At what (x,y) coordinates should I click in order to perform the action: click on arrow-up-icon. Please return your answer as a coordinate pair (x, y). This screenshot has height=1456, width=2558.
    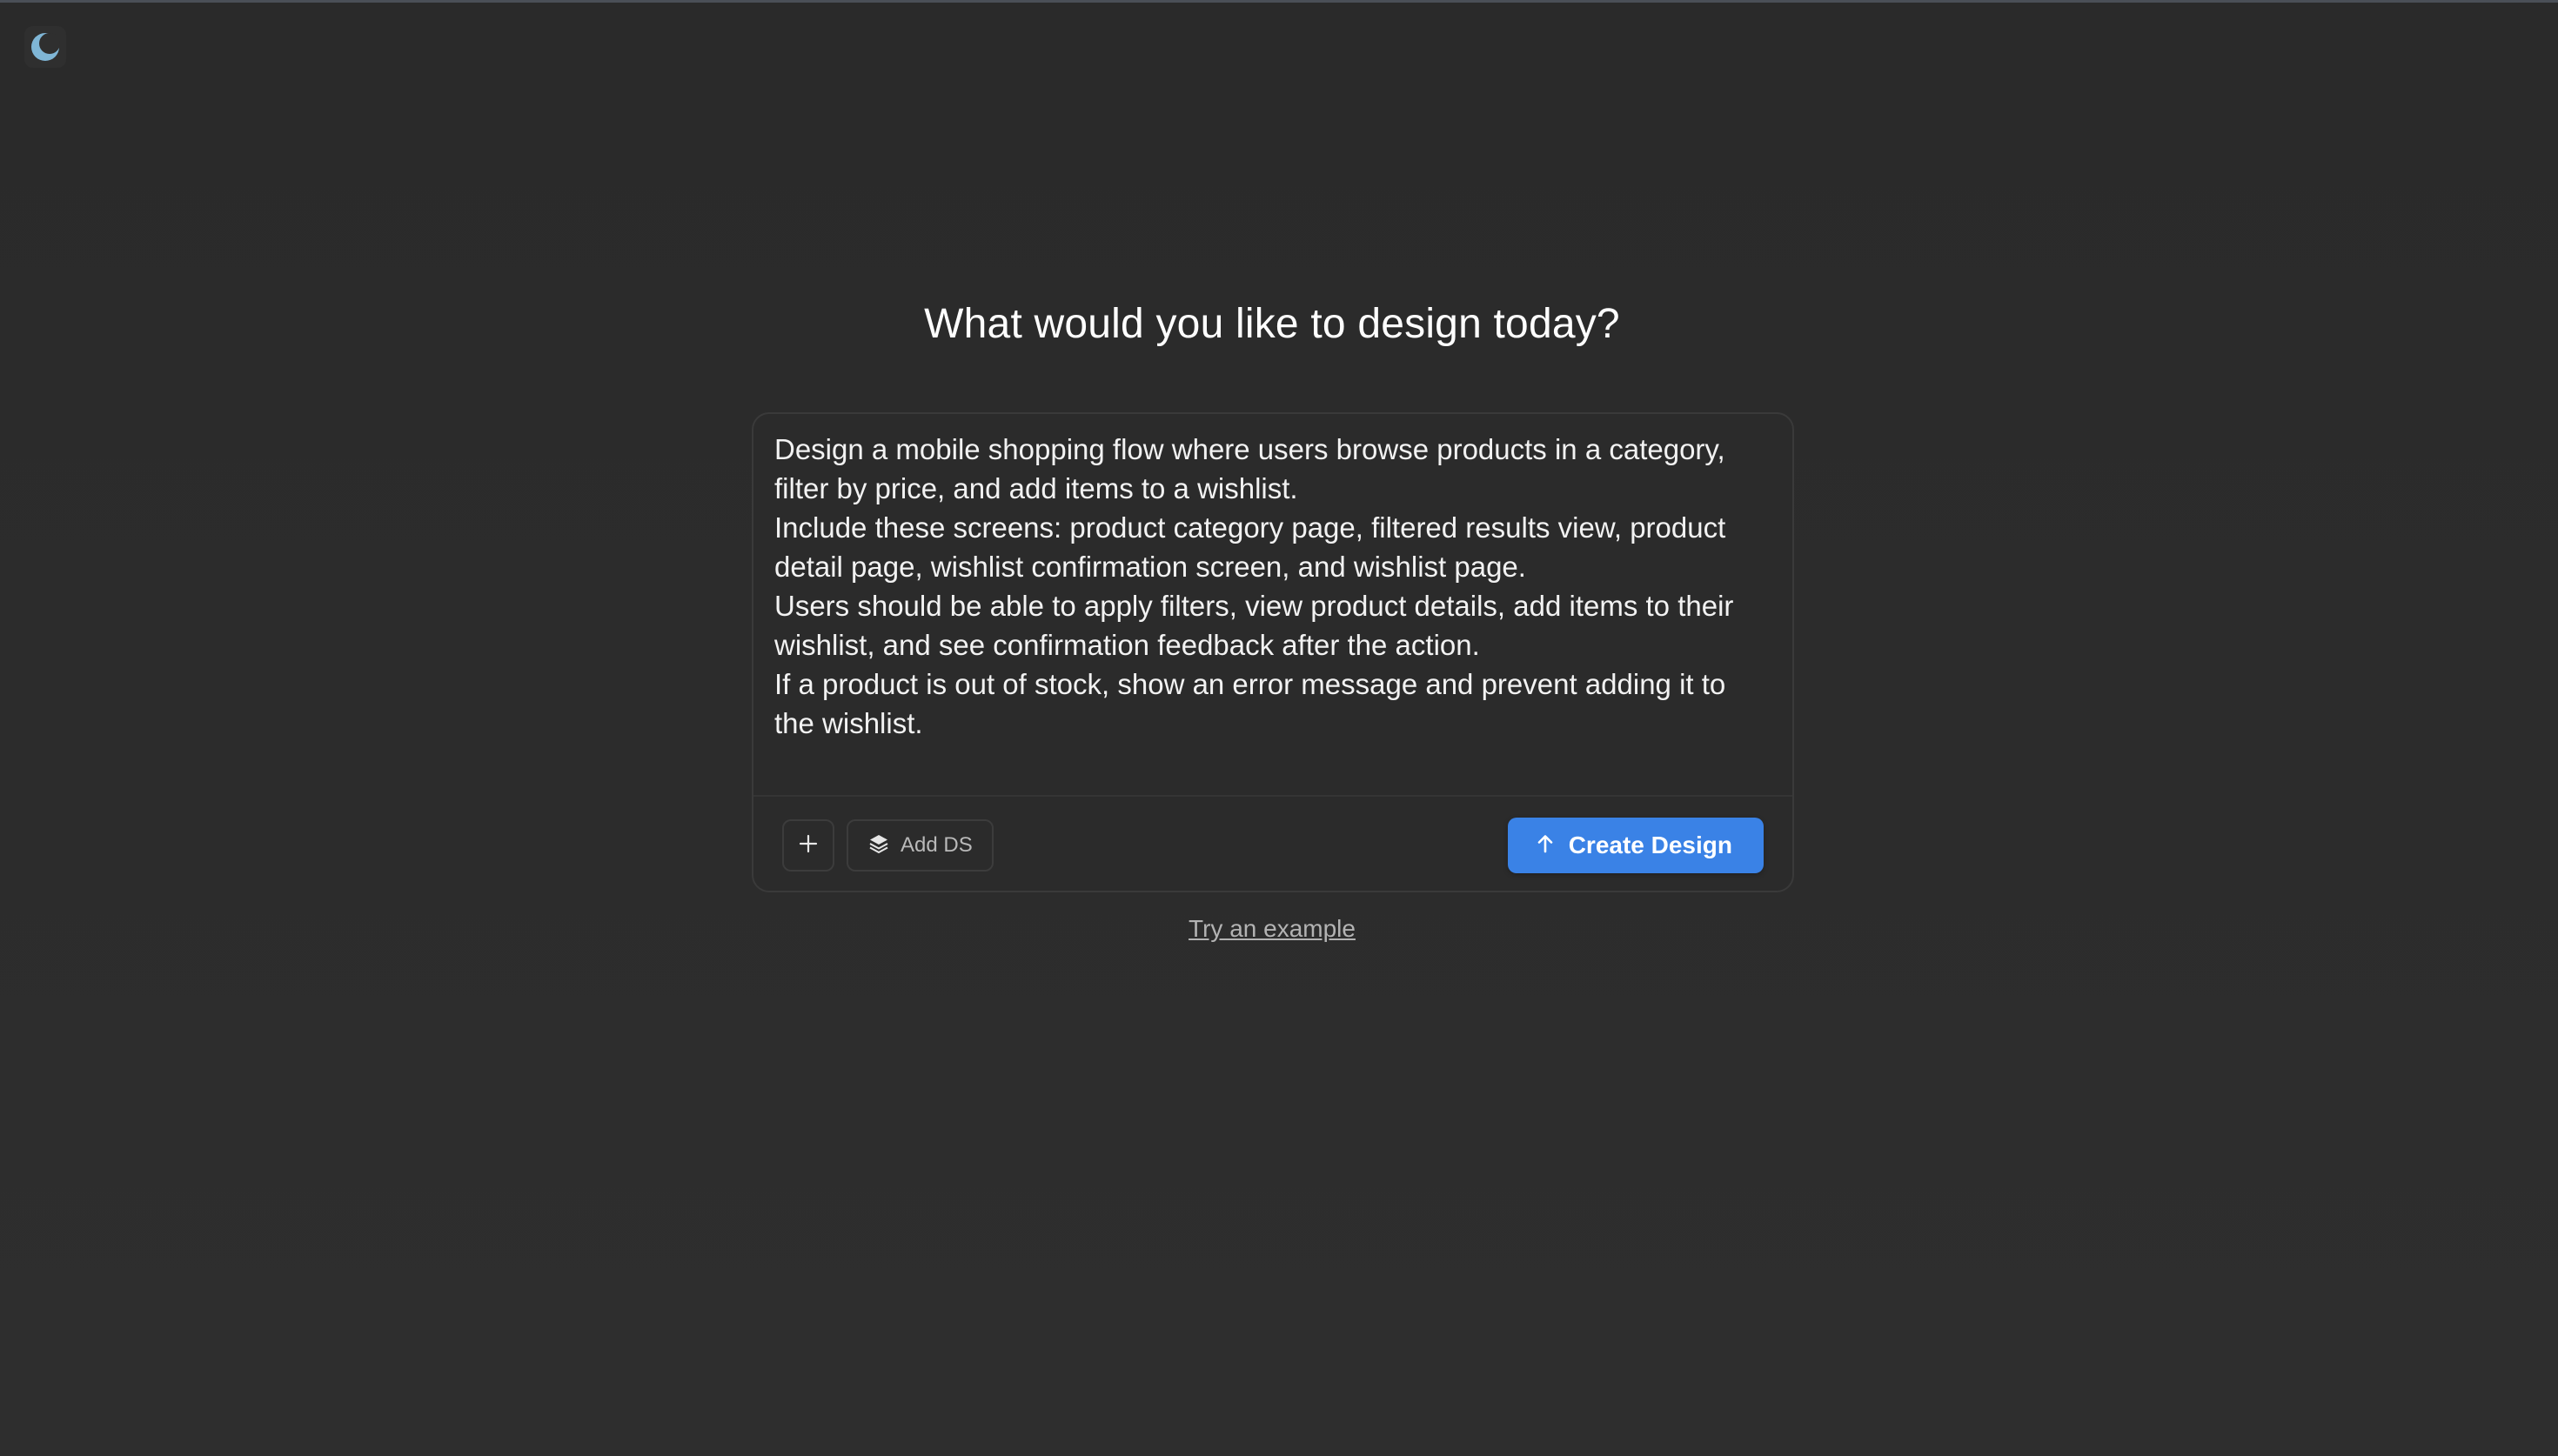
    Looking at the image, I should click on (1545, 845).